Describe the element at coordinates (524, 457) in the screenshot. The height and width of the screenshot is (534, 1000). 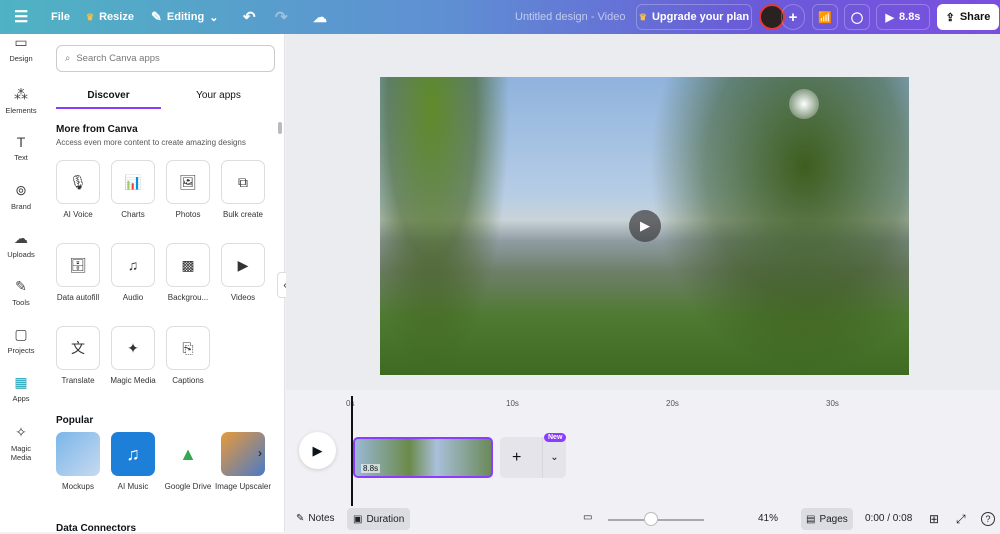
I see `add-page-button: +` at that location.